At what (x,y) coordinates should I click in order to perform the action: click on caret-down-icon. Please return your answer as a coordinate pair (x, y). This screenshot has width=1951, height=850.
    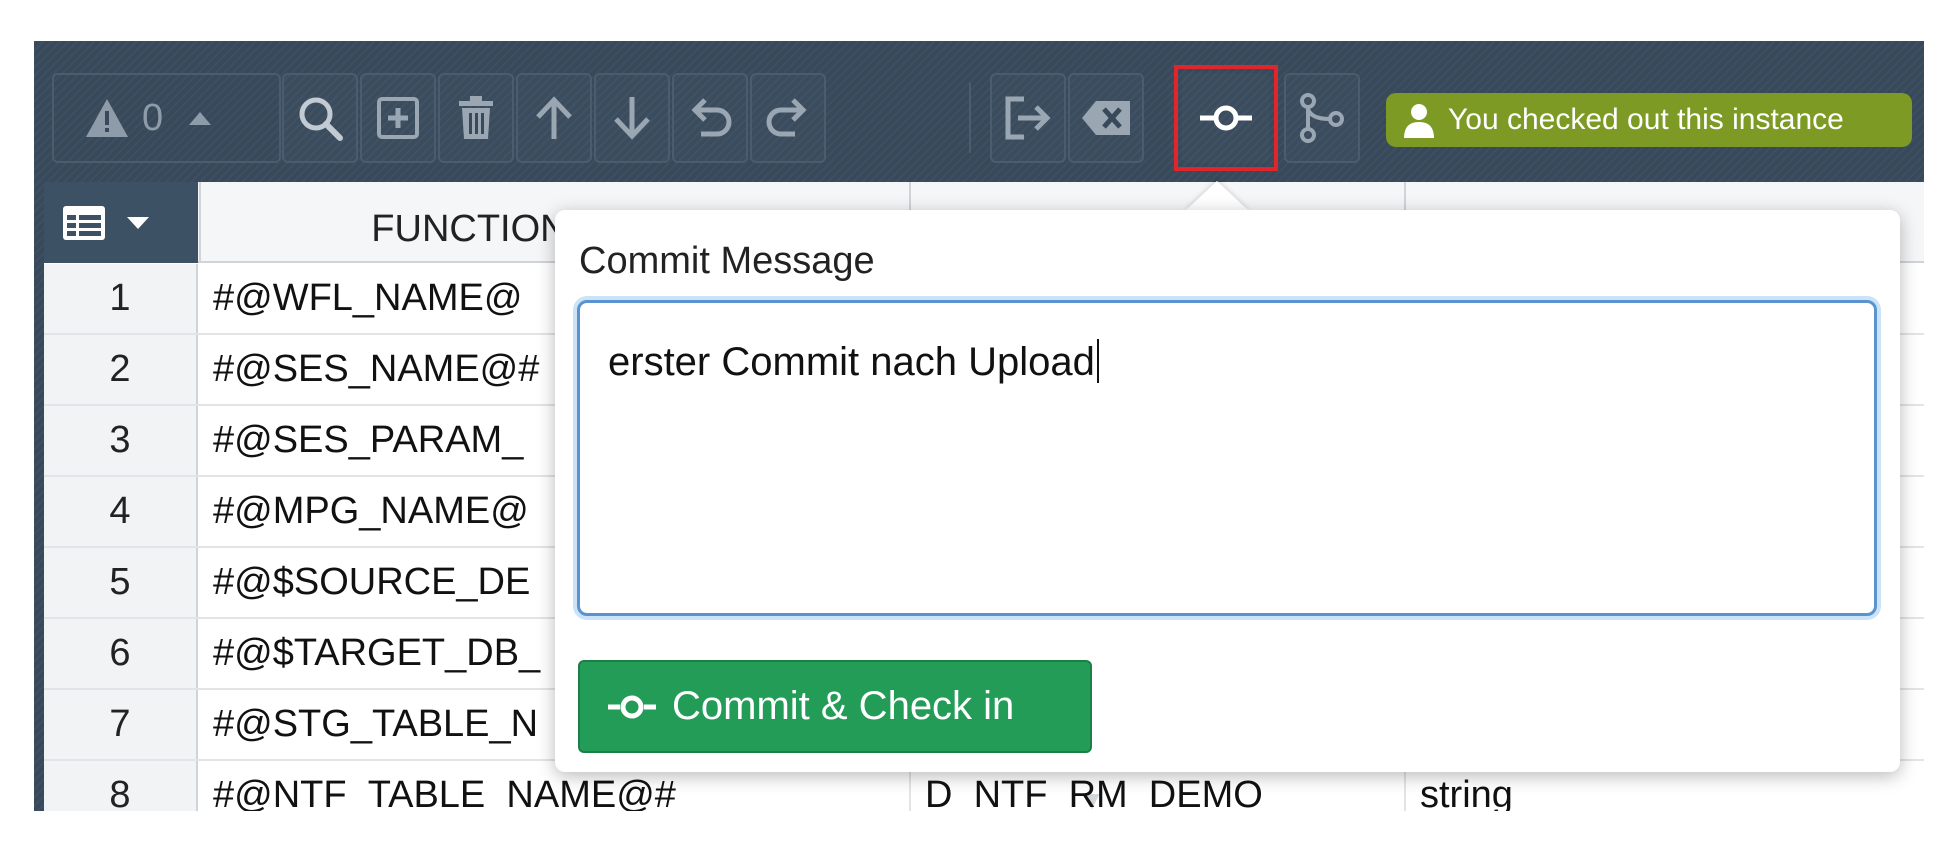
    Looking at the image, I should click on (138, 222).